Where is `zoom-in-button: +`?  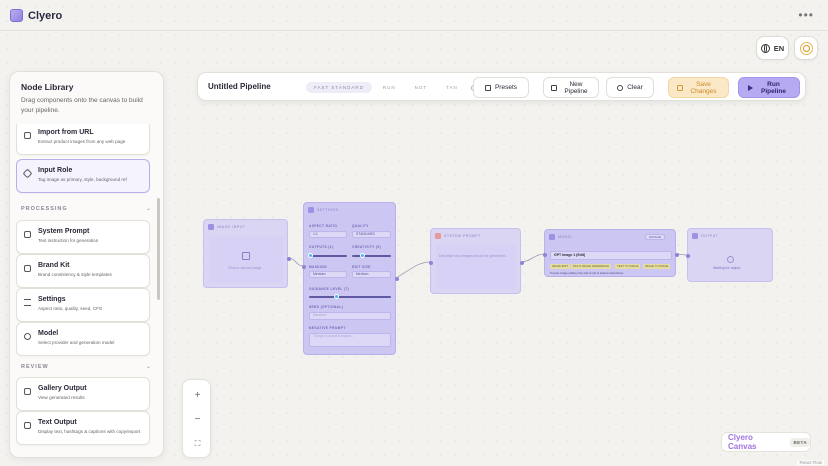 zoom-in-button: + is located at coordinates (197, 395).